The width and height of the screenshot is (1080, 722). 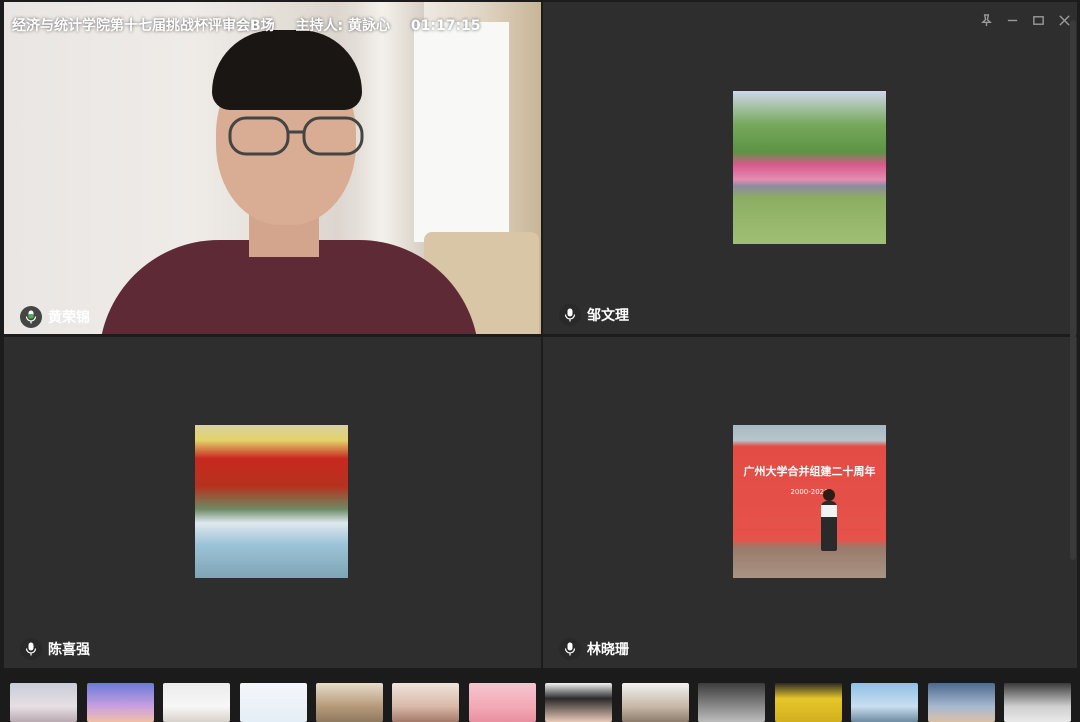 I want to click on meeting-title: 经济与统计学院第十七届挑战杯评审会B场, so click(x=143, y=26).